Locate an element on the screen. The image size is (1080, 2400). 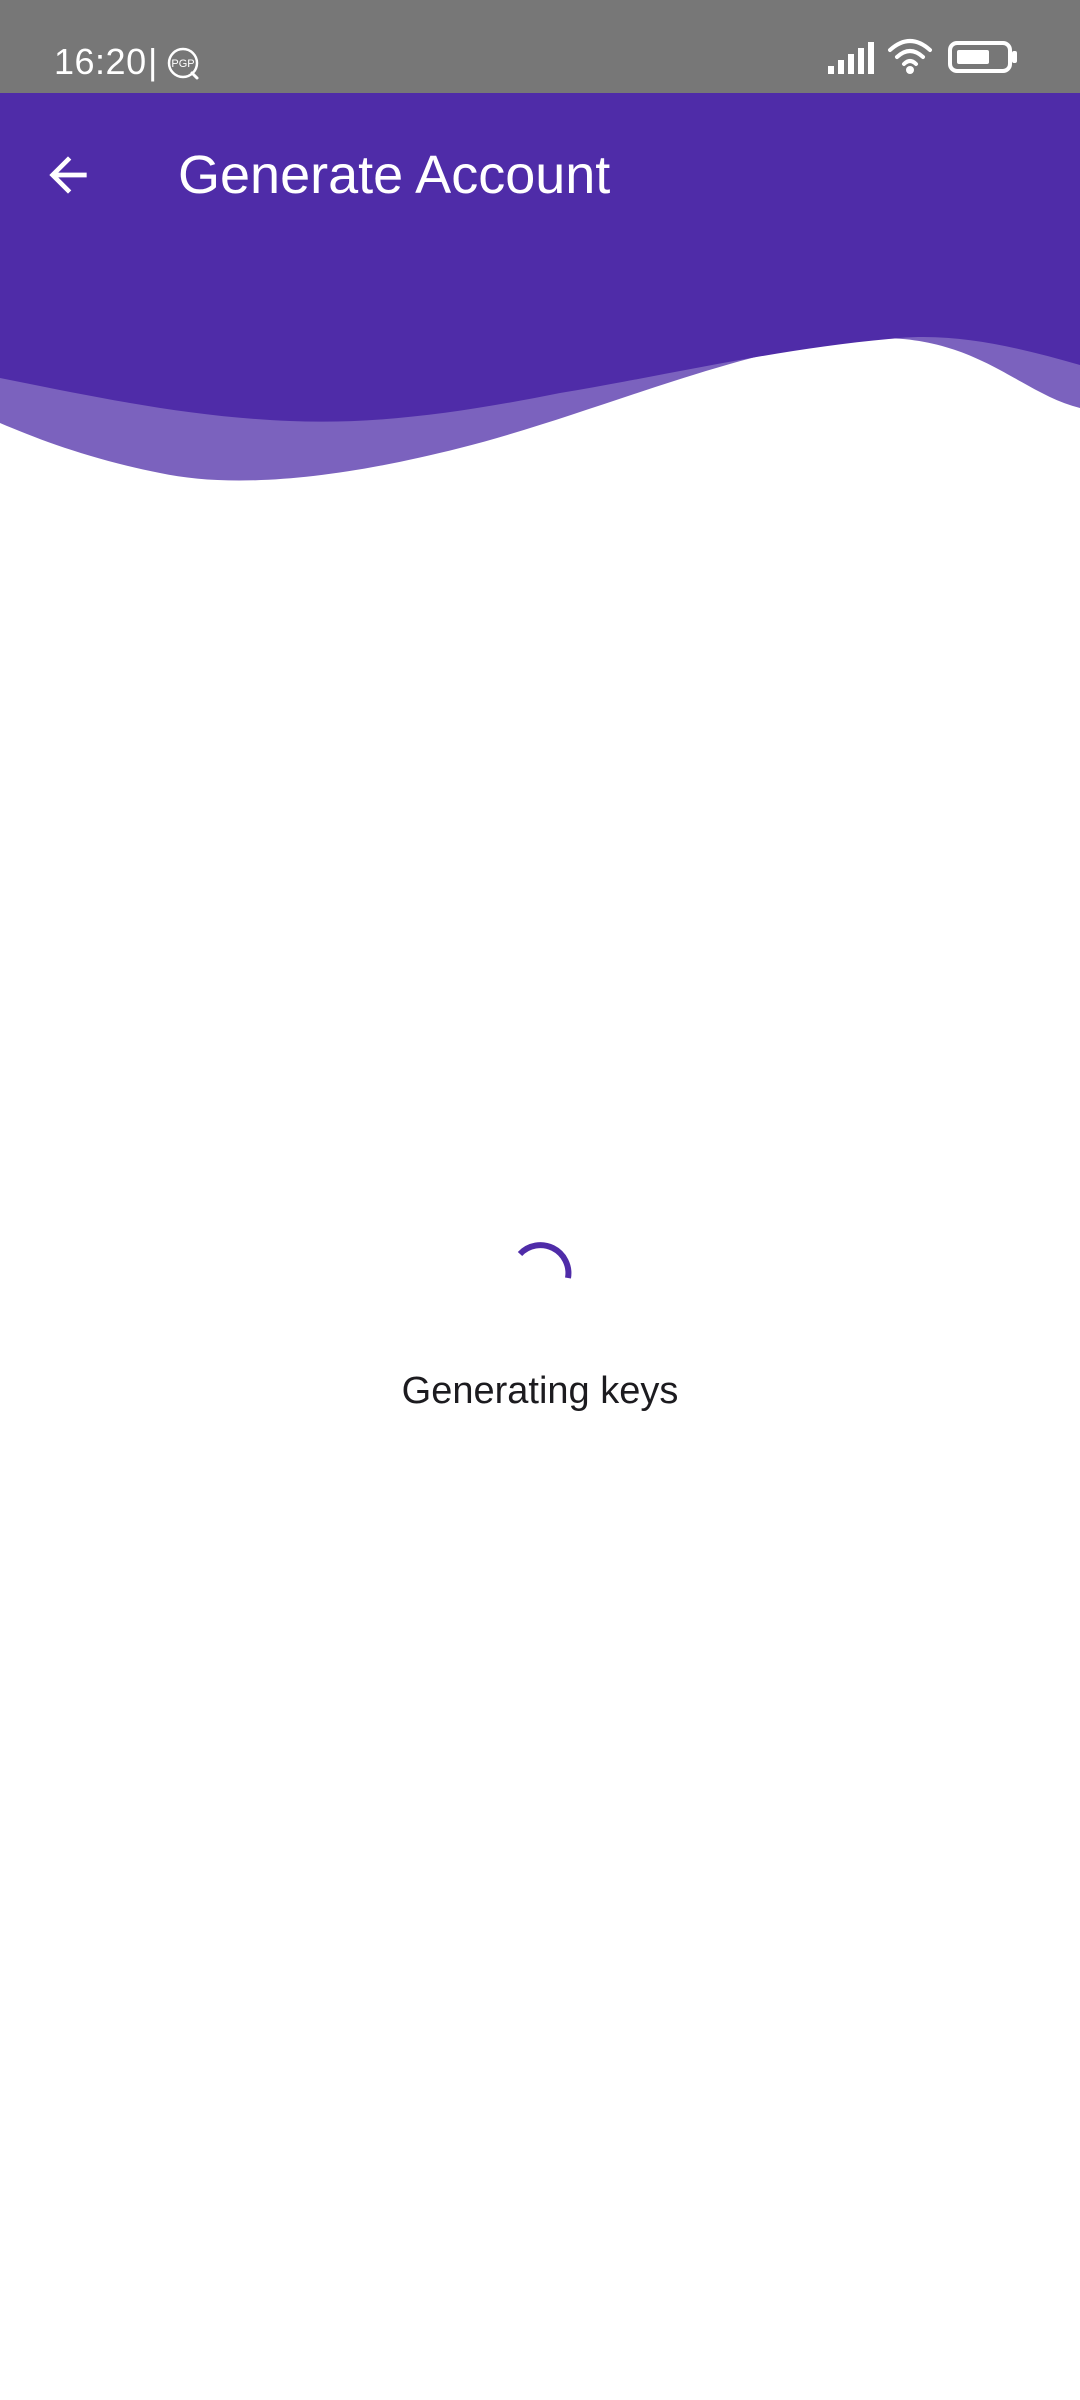
status-bar: 16:20 | PGP is located at coordinates (540, 46).